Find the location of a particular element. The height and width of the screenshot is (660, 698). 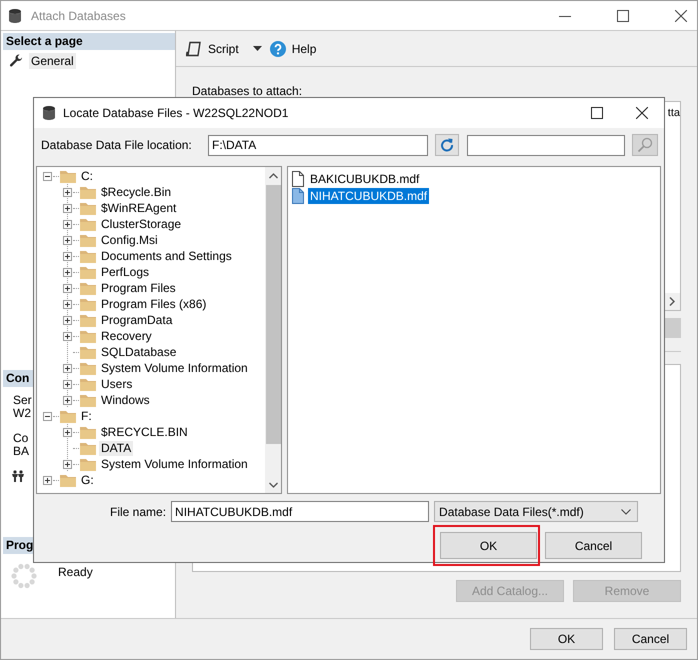

help-button: Help is located at coordinates (293, 48).